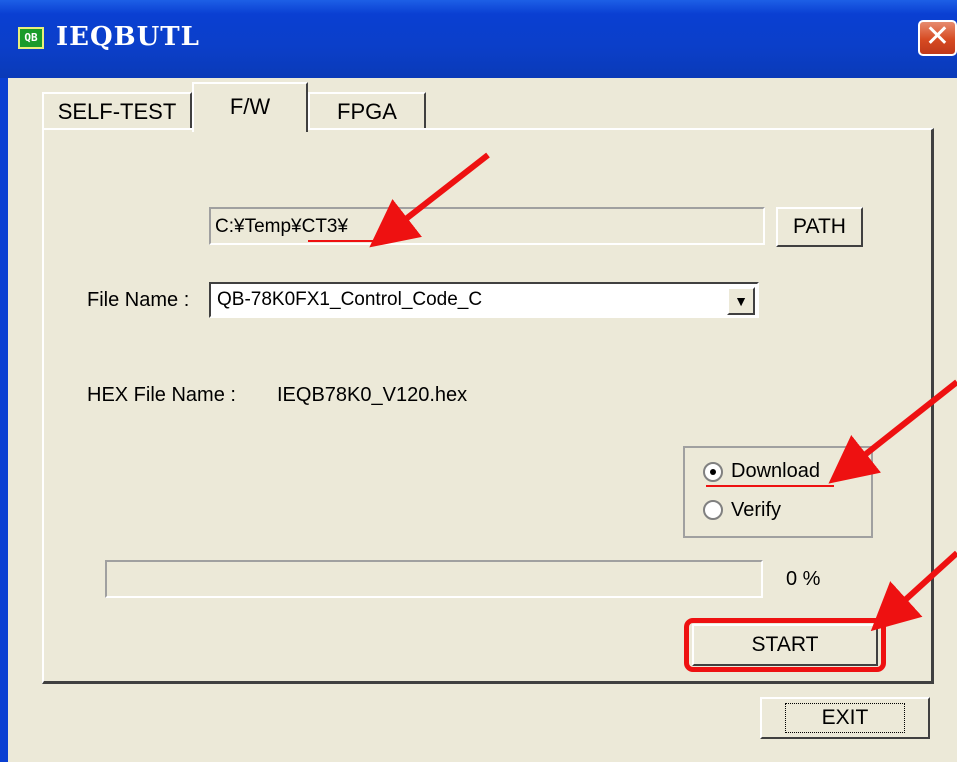 The image size is (957, 762). What do you see at coordinates (429, 200) in the screenshot?
I see `arrow-to-path` at bounding box center [429, 200].